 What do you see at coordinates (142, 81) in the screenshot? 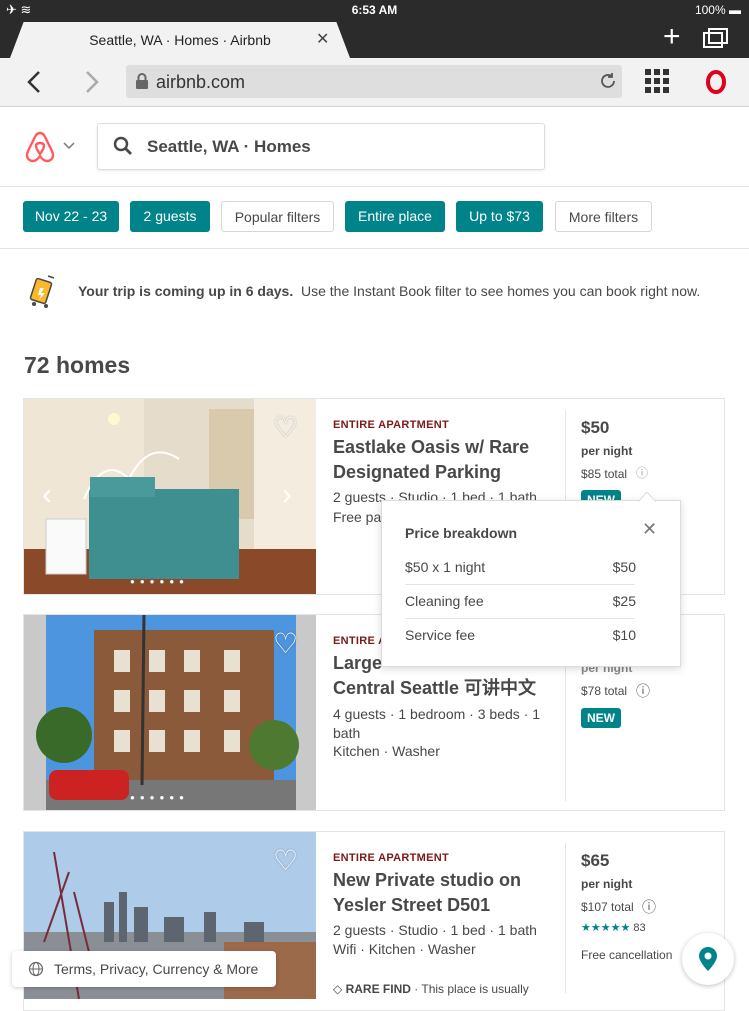
I see `lock-icon` at bounding box center [142, 81].